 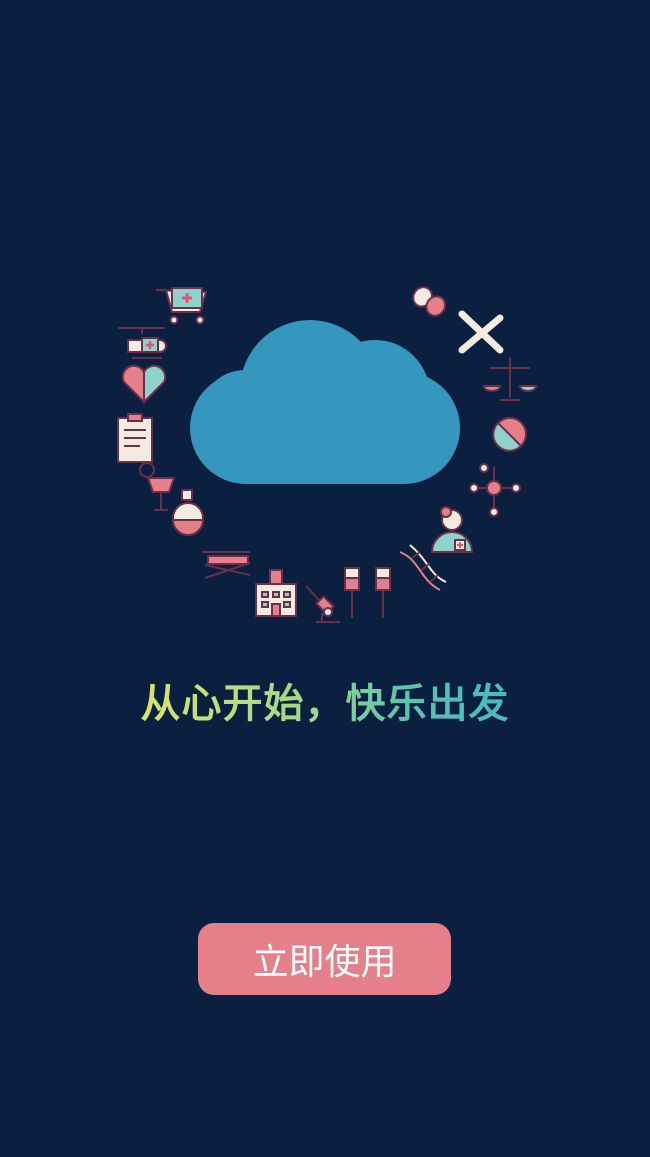 What do you see at coordinates (144, 384) in the screenshot?
I see `heart-icon` at bounding box center [144, 384].